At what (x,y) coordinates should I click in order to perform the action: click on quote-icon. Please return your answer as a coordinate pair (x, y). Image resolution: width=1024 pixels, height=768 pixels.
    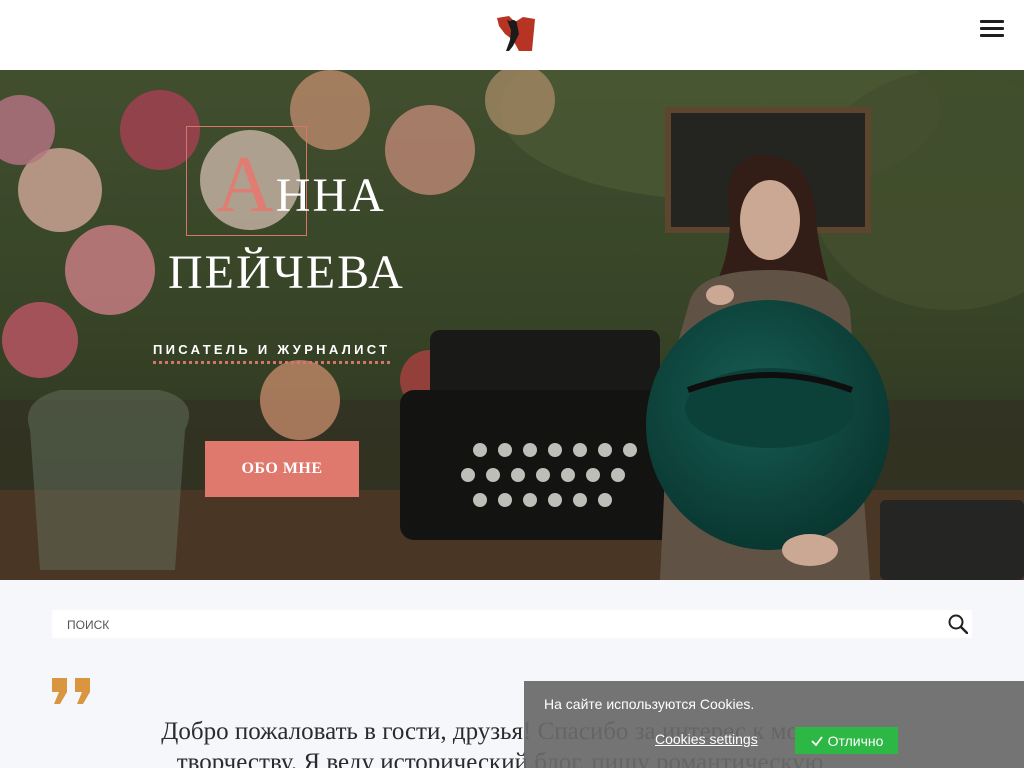
    Looking at the image, I should click on (71, 691).